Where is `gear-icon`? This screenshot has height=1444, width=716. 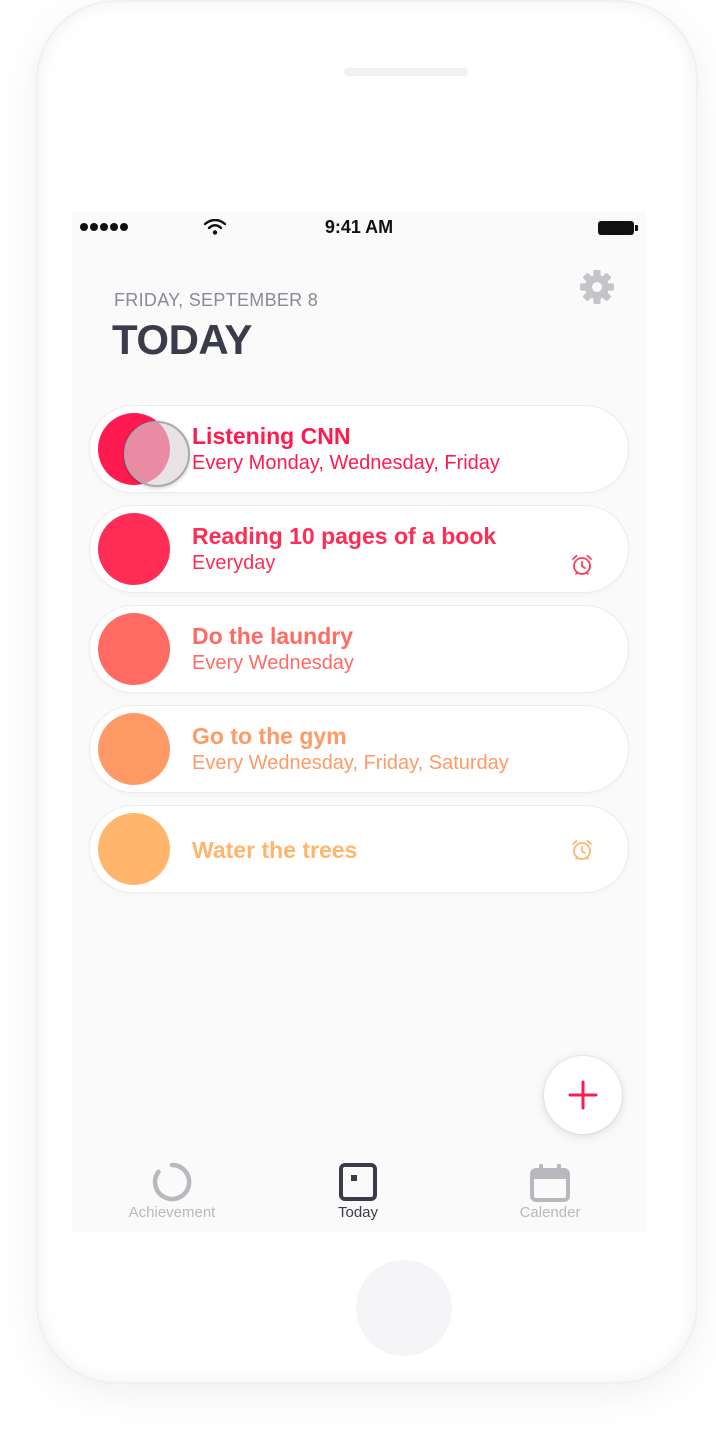 gear-icon is located at coordinates (597, 287).